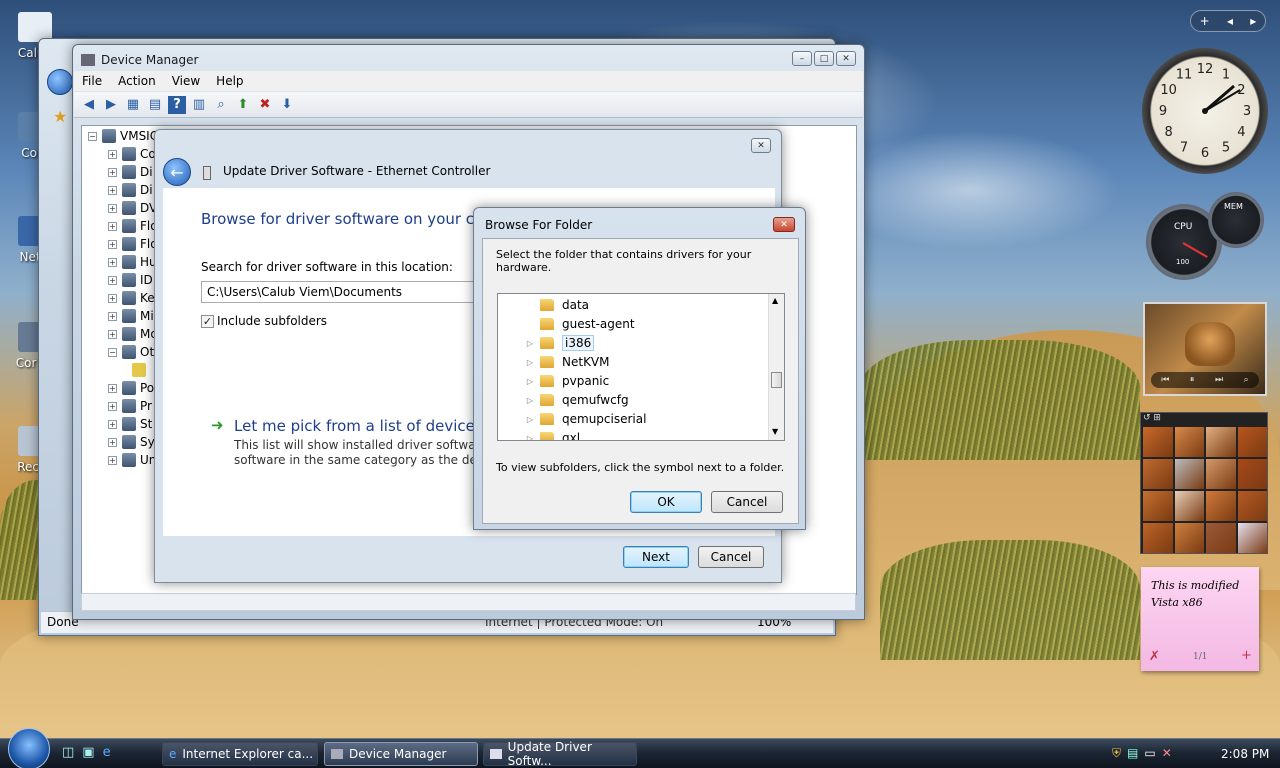 The height and width of the screenshot is (768, 1280). I want to click on scan-hardware-icon: ⌕, so click(221, 105).